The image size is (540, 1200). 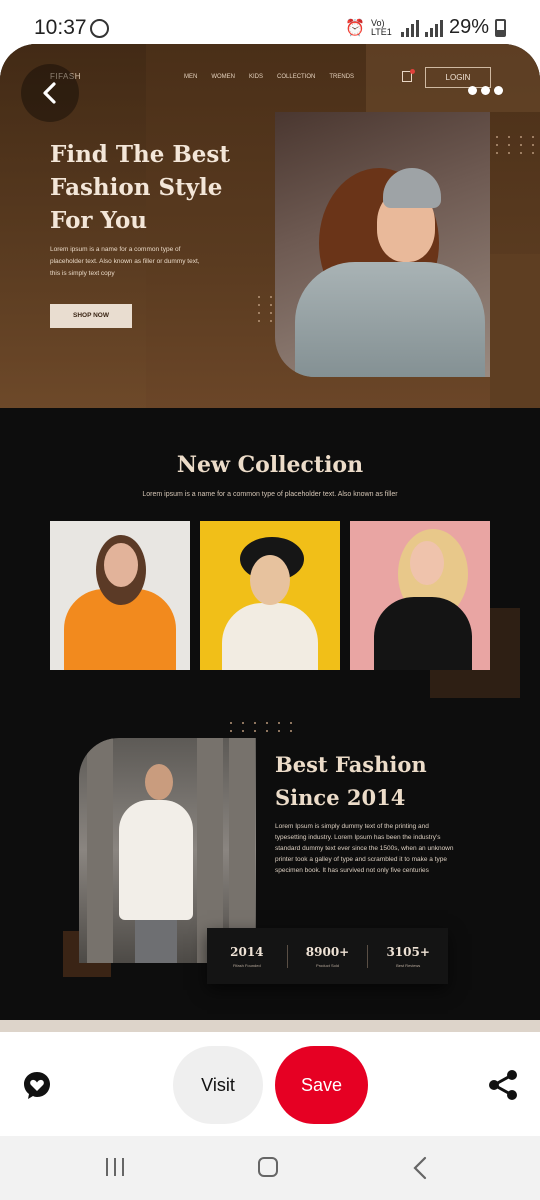 What do you see at coordinates (296, 77) in the screenshot?
I see `site-nav-item: COLLECTION` at bounding box center [296, 77].